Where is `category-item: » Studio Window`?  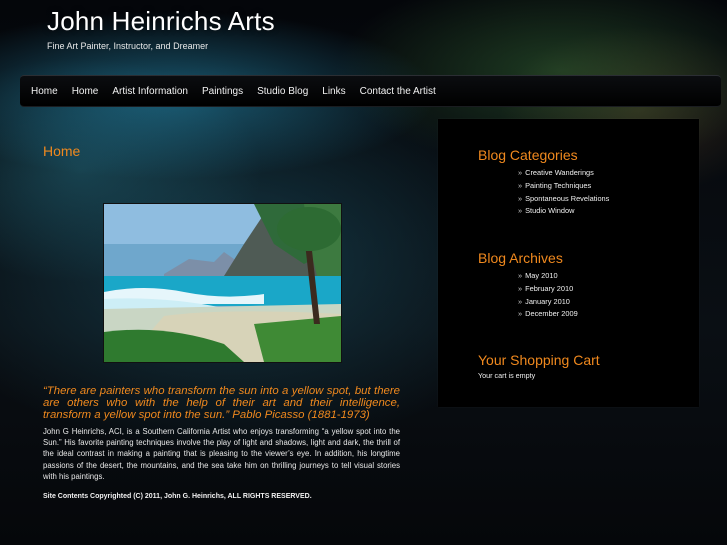
category-item: » Studio Window is located at coordinates (563, 211).